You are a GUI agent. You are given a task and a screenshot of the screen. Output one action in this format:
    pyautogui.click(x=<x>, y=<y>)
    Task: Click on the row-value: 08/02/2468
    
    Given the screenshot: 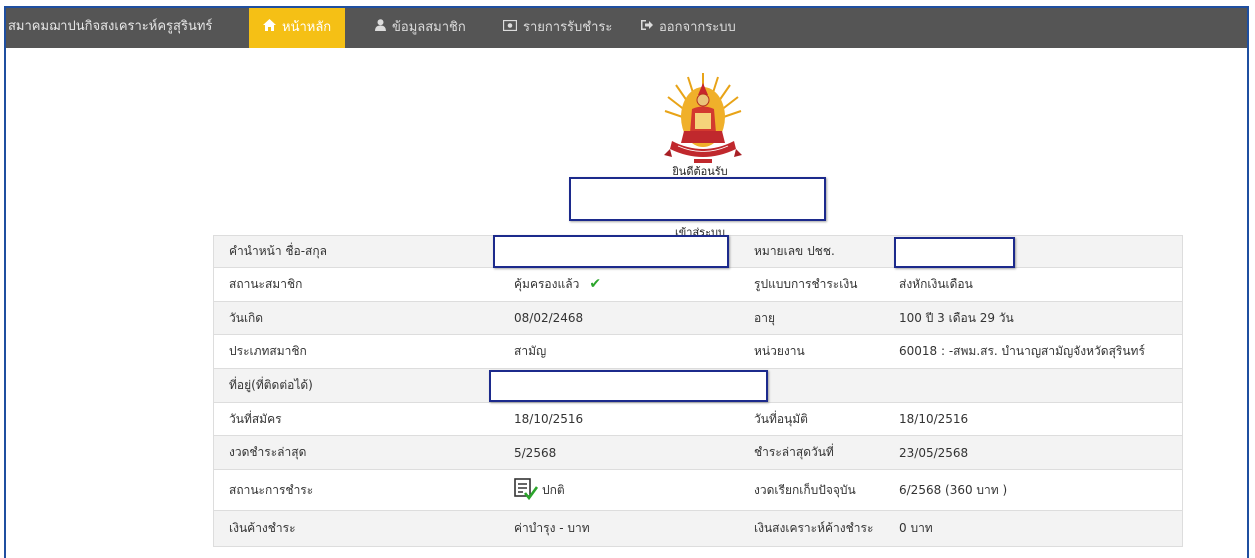 What is the action you would take?
    pyautogui.click(x=619, y=318)
    